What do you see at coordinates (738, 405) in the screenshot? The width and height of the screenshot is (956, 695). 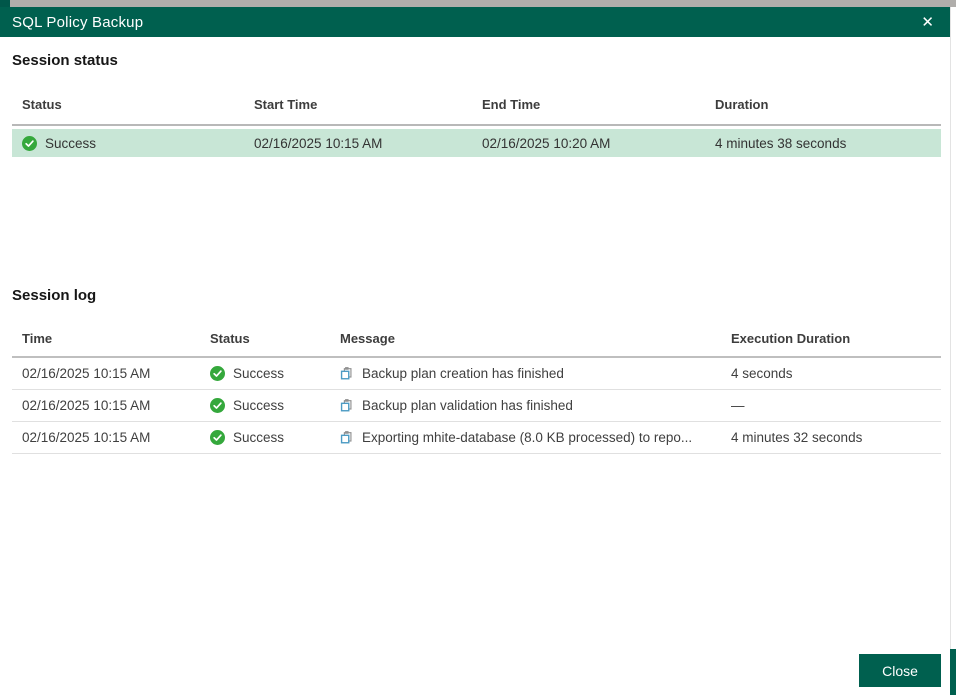 I see `log-execution-duration-cell: —` at bounding box center [738, 405].